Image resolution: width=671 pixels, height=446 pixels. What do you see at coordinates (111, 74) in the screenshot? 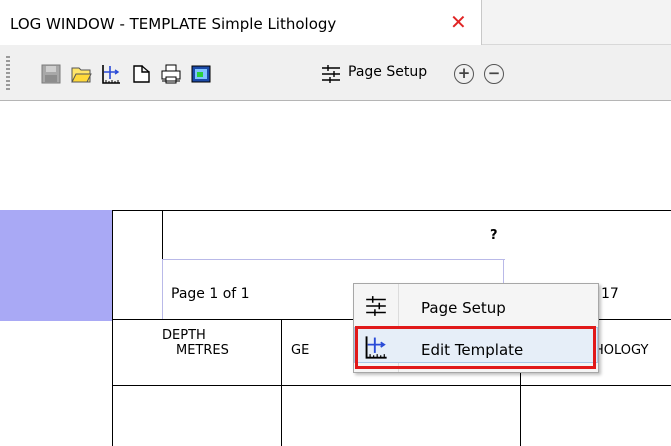
I see `edit-template-icon` at bounding box center [111, 74].